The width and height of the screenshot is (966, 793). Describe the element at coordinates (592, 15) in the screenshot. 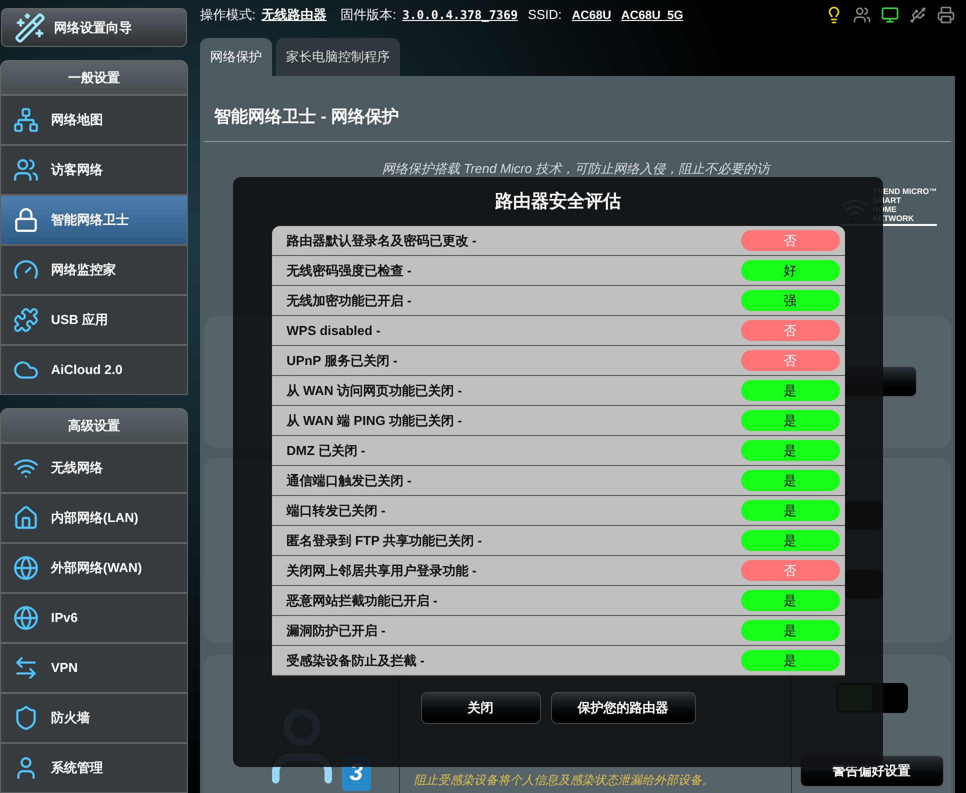

I see `ssid-link: AC68U` at that location.